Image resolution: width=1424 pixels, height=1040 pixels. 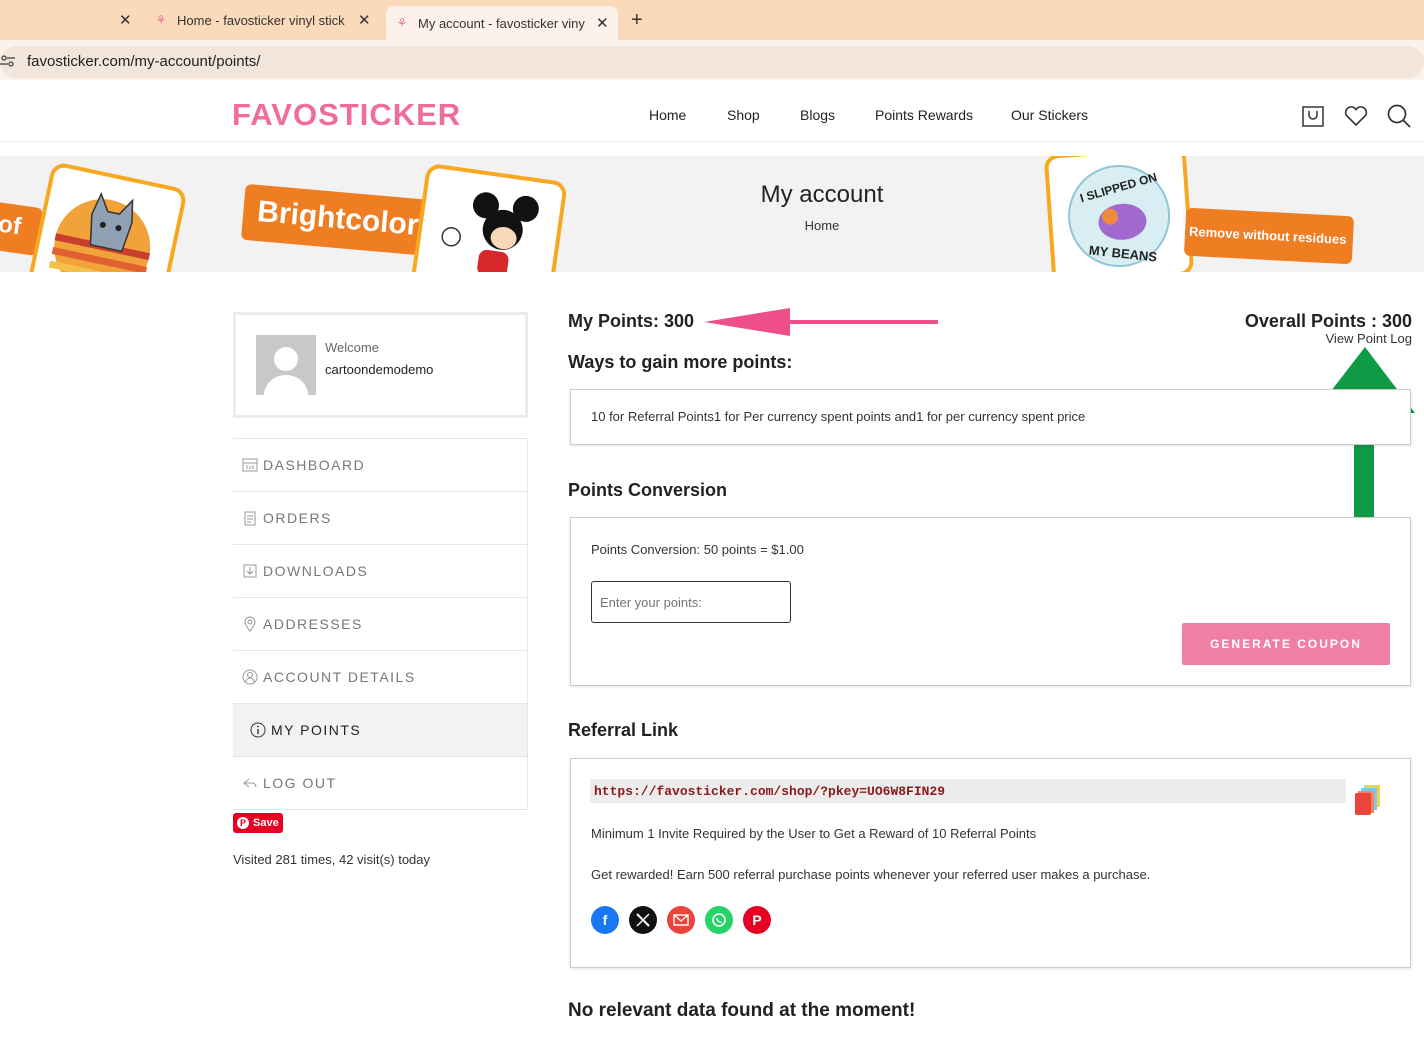 I want to click on menu-label: ORDERS, so click(x=297, y=518).